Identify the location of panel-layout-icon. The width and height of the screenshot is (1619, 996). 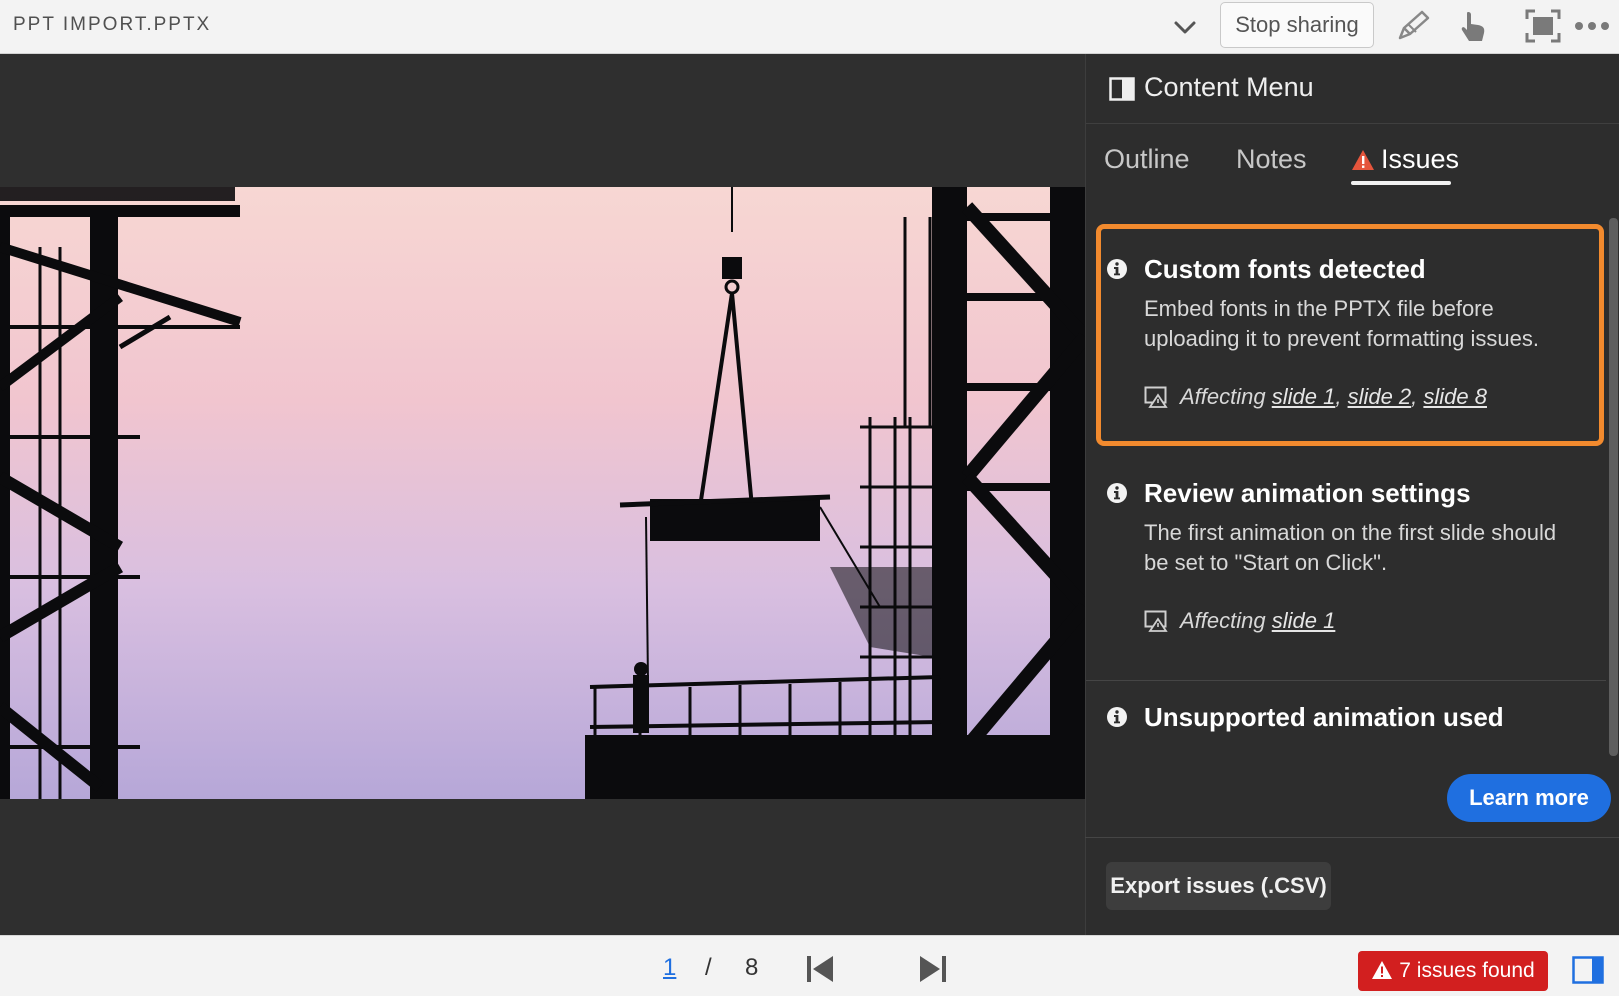
(1122, 89).